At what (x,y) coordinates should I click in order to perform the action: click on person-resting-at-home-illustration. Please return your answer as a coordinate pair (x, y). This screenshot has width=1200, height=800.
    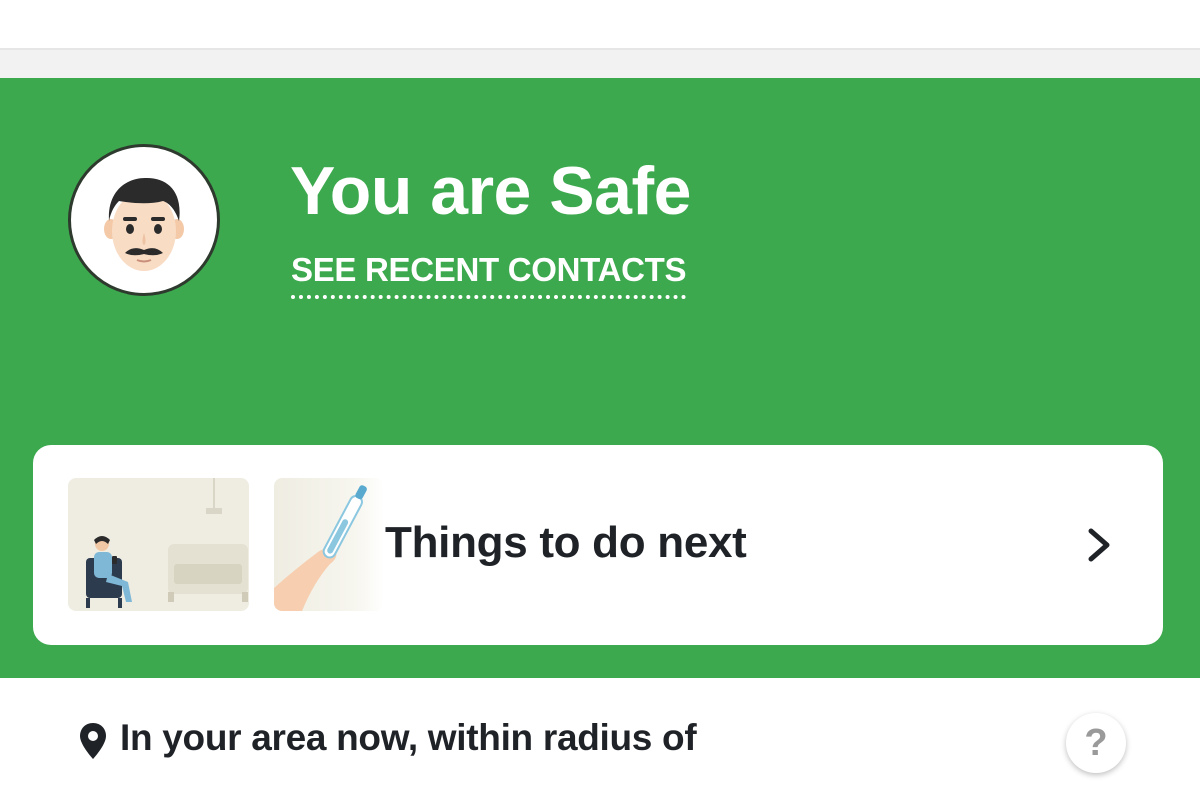
    Looking at the image, I should click on (158, 544).